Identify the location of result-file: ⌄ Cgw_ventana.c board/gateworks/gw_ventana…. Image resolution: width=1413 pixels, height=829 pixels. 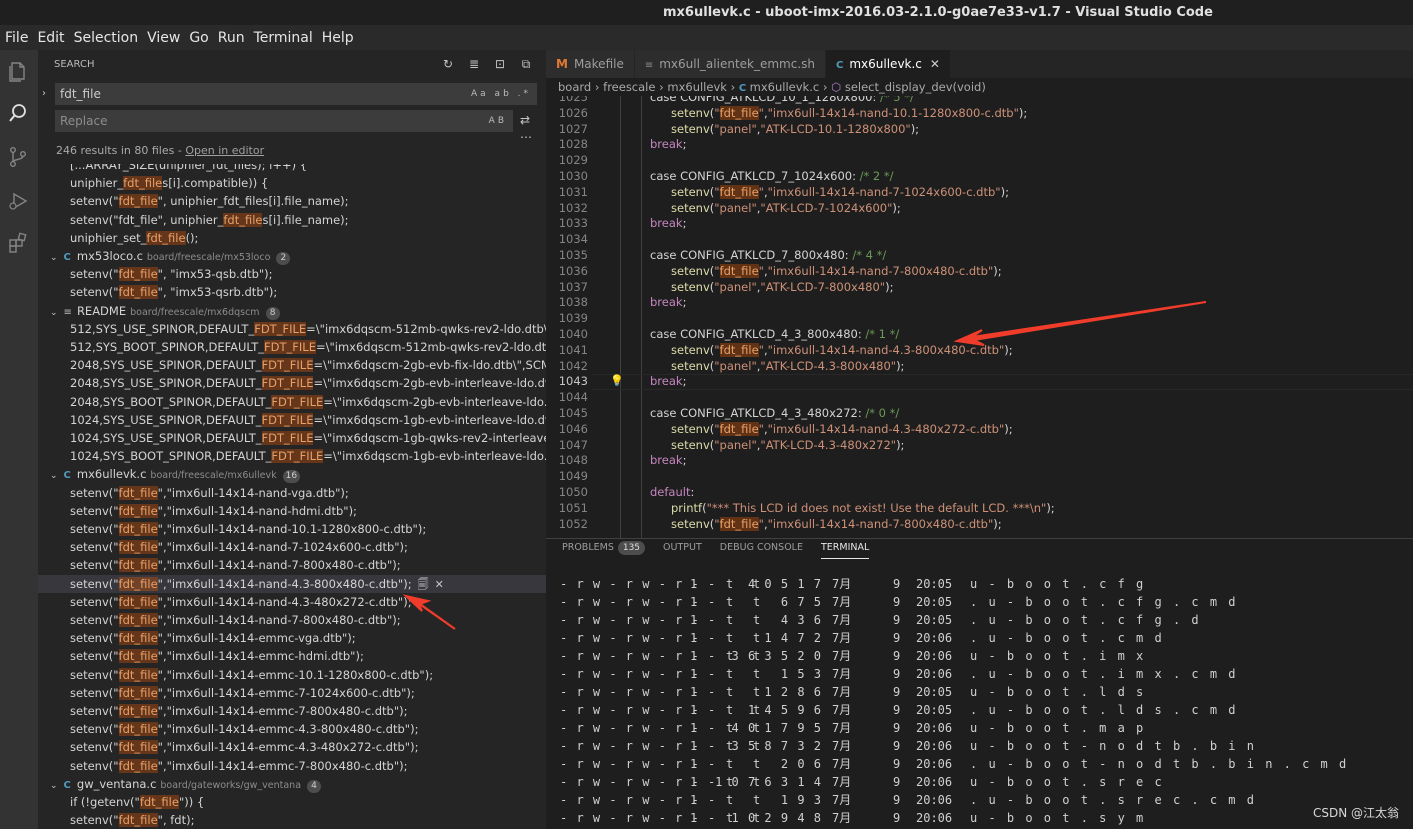
(292, 784).